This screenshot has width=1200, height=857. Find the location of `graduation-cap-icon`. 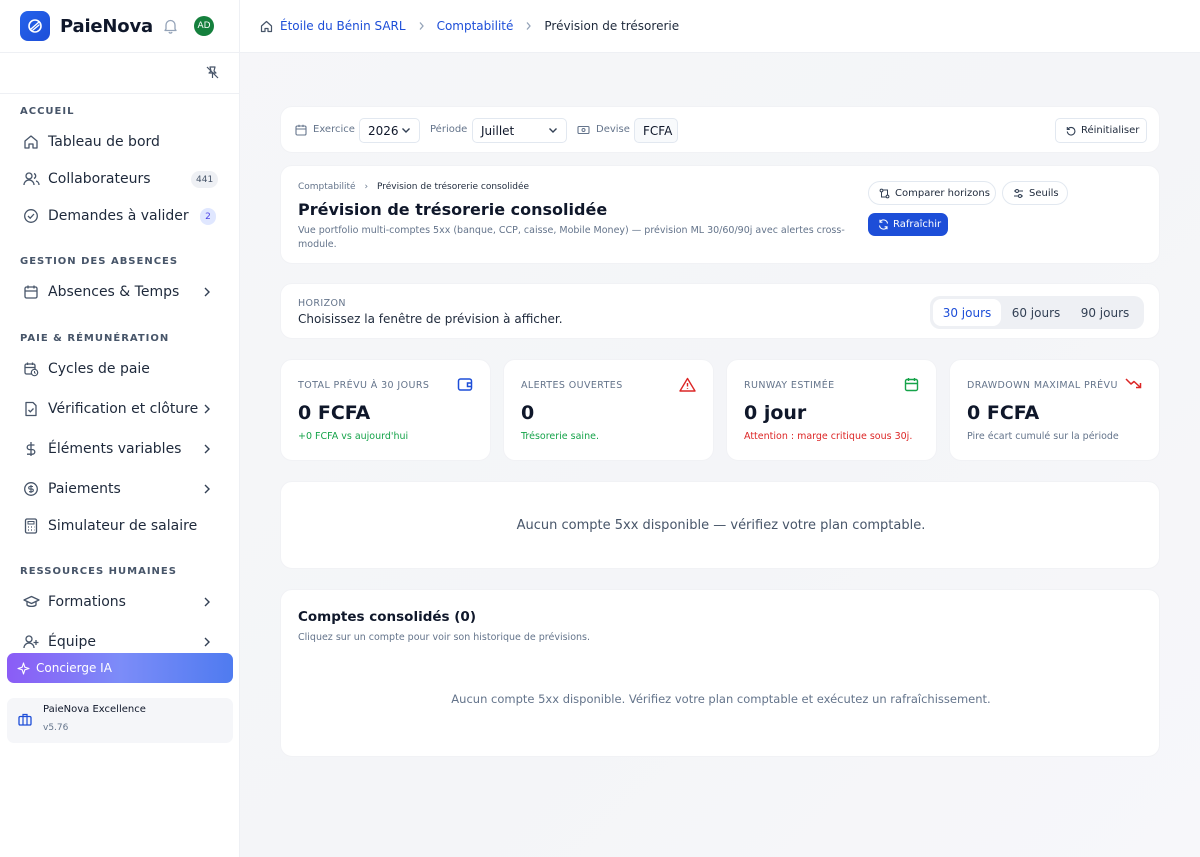

graduation-cap-icon is located at coordinates (31, 602).